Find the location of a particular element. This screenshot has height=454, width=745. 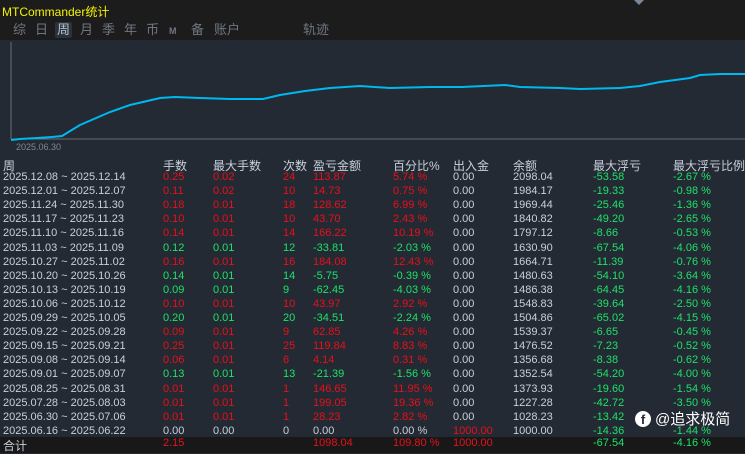

cell-balance: 1028.23 is located at coordinates (533, 416).